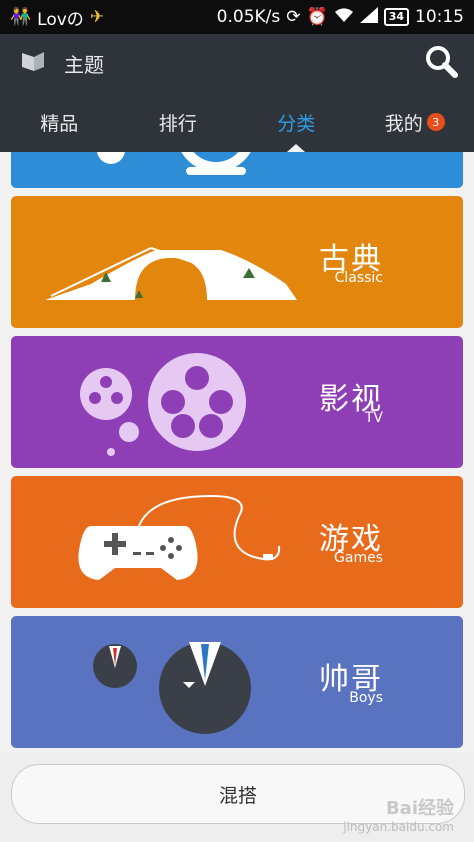  Describe the element at coordinates (358, 558) in the screenshot. I see `category-subtitle: Games` at that location.